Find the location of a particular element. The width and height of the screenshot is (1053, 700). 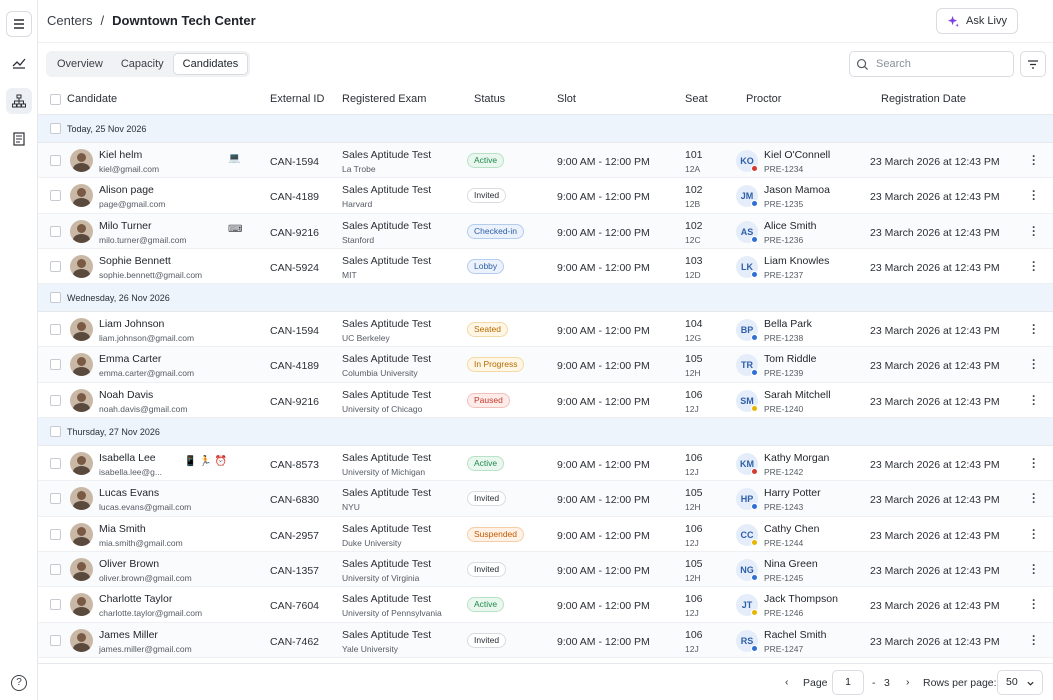

next-page-icon: › is located at coordinates (908, 682).